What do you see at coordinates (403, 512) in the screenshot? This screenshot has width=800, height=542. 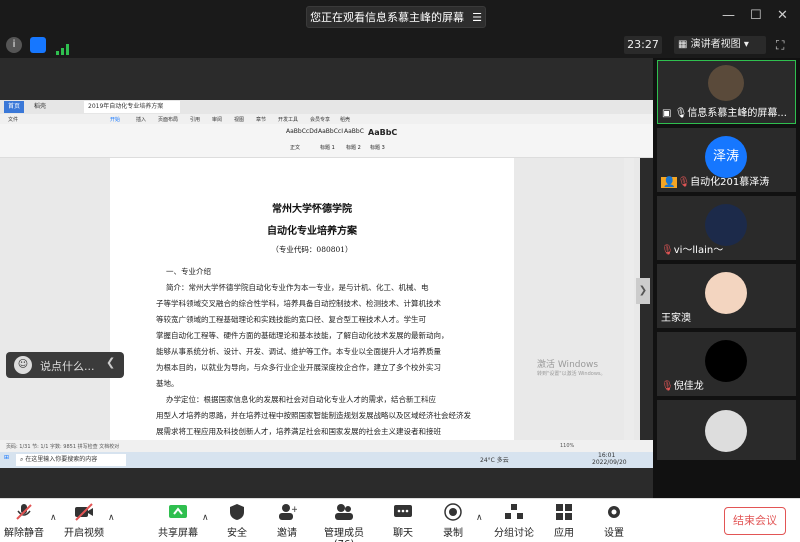 I see `chat-icon` at bounding box center [403, 512].